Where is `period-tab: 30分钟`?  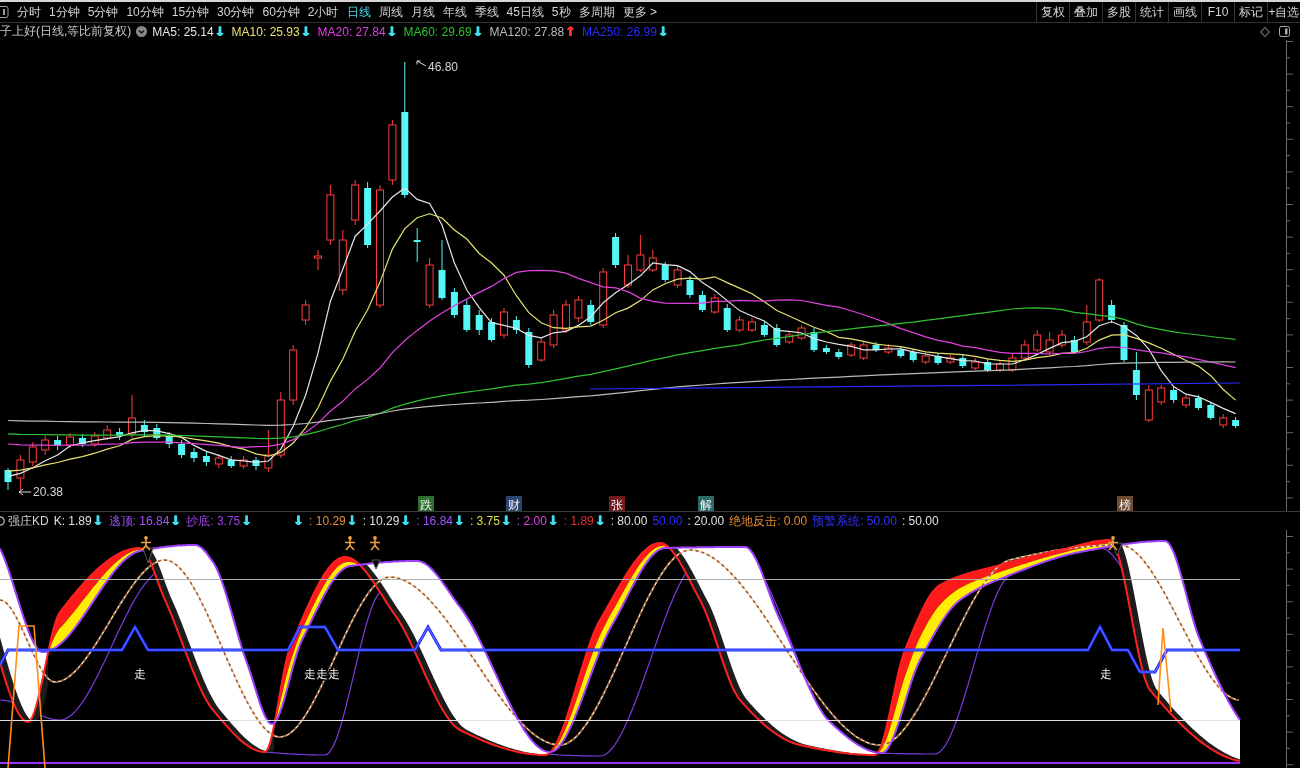
period-tab: 30分钟 is located at coordinates (236, 12).